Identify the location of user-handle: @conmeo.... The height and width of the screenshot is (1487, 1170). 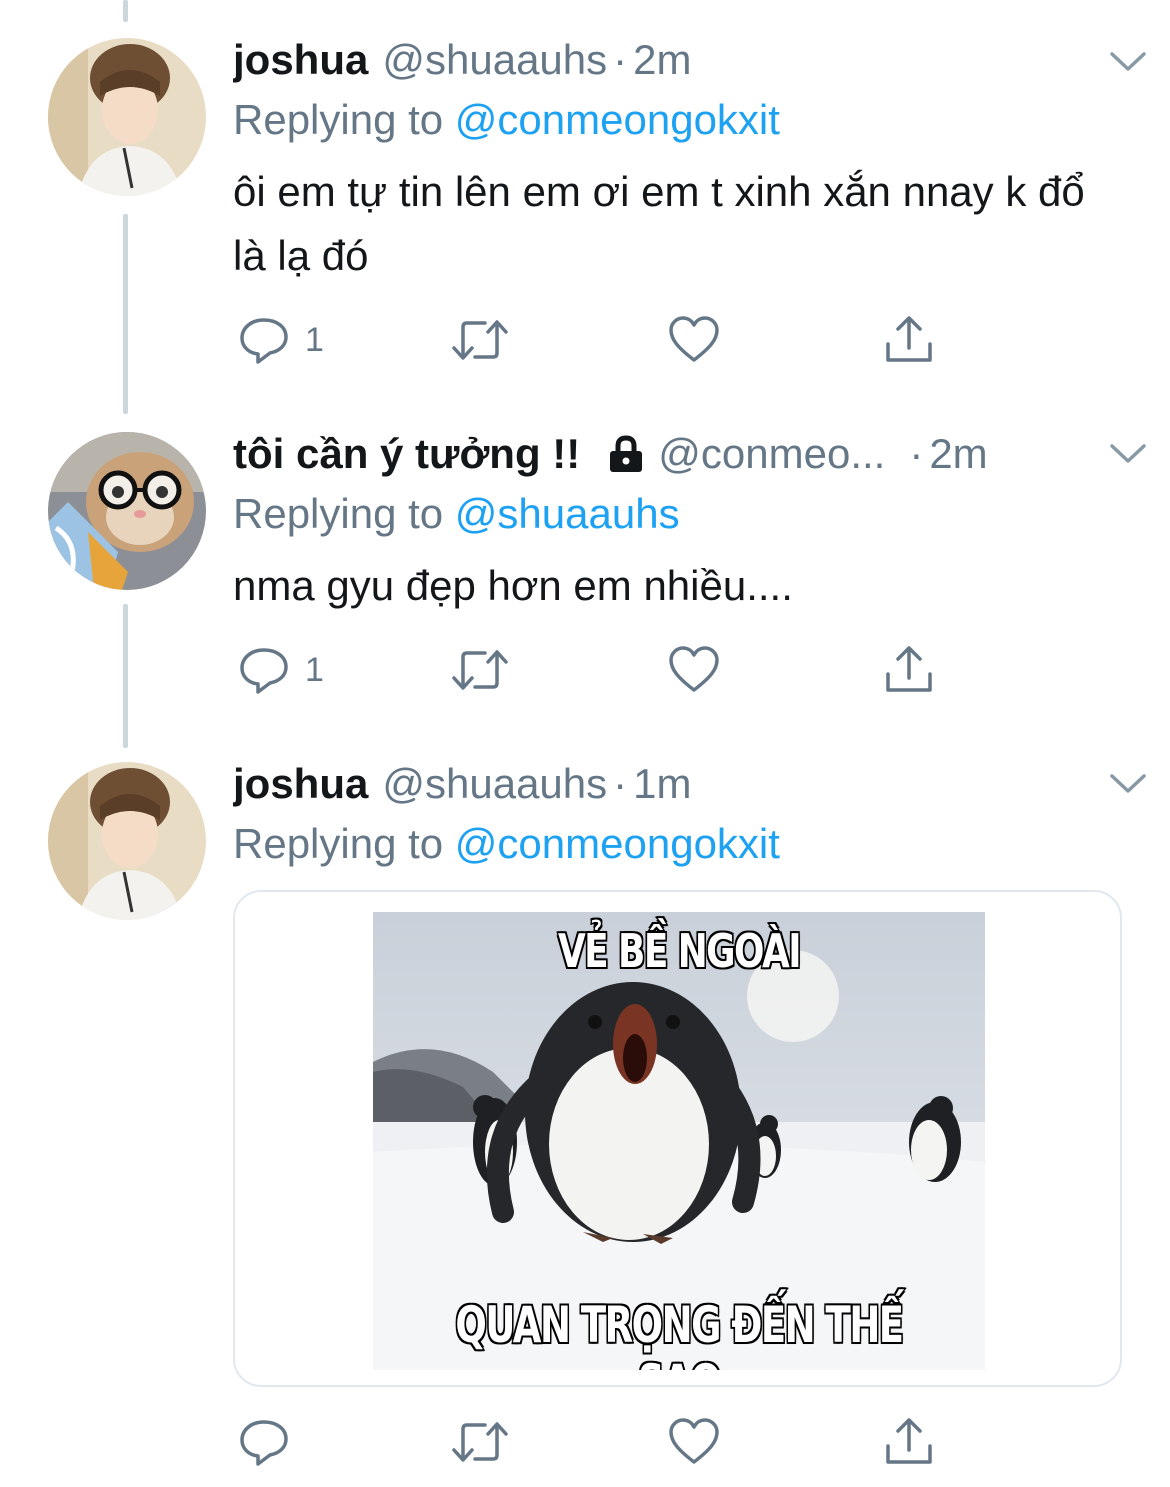
(771, 454).